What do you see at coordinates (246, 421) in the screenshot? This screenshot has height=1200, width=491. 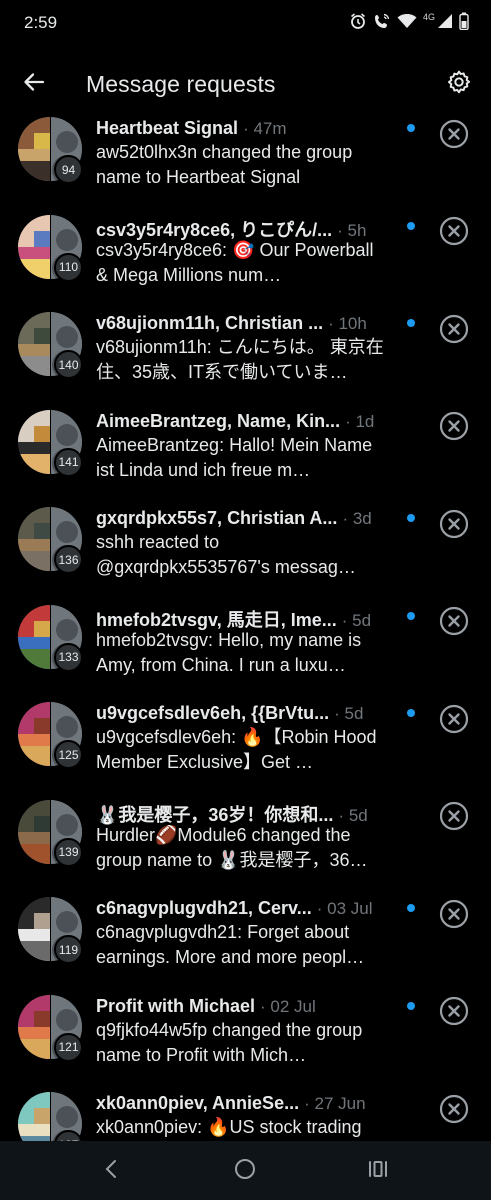 I see `conversation-name: AimeeBrantzeg, Name, Kin... · 1d` at bounding box center [246, 421].